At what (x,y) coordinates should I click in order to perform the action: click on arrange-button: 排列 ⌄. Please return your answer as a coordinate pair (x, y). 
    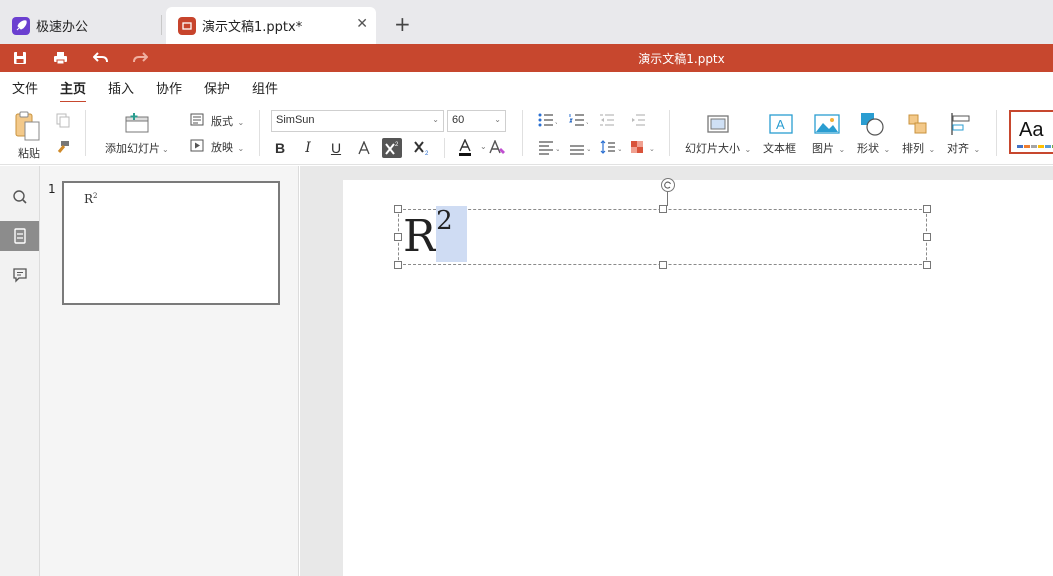
    Looking at the image, I should click on (918, 148).